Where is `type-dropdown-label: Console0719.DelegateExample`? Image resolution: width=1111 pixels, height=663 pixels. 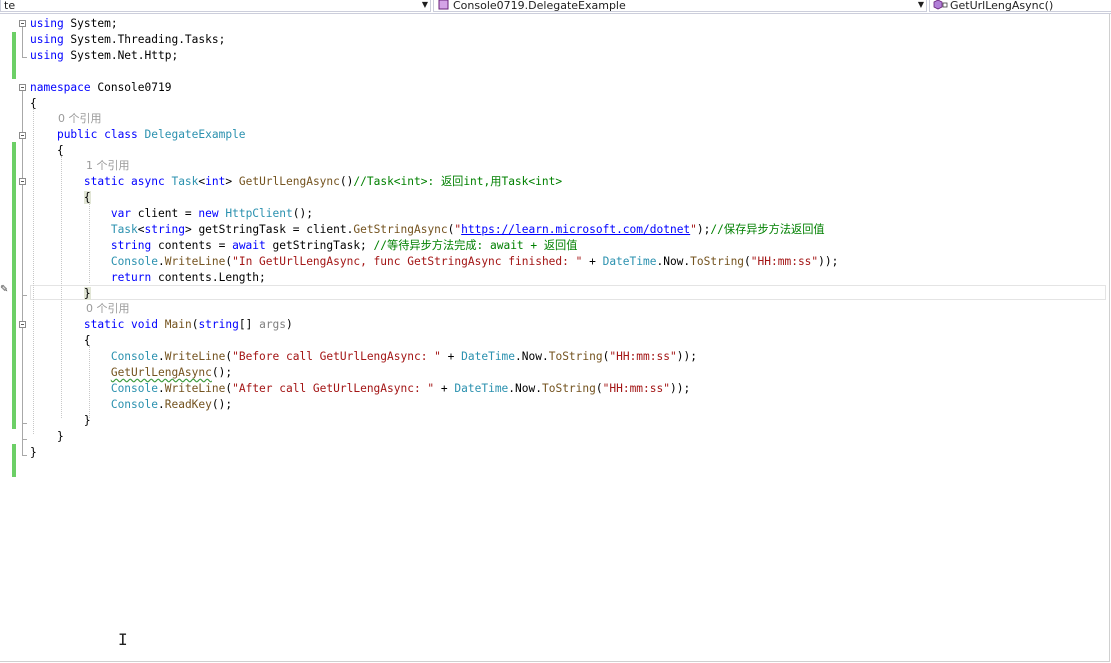 type-dropdown-label: Console0719.DelegateExample is located at coordinates (539, 6).